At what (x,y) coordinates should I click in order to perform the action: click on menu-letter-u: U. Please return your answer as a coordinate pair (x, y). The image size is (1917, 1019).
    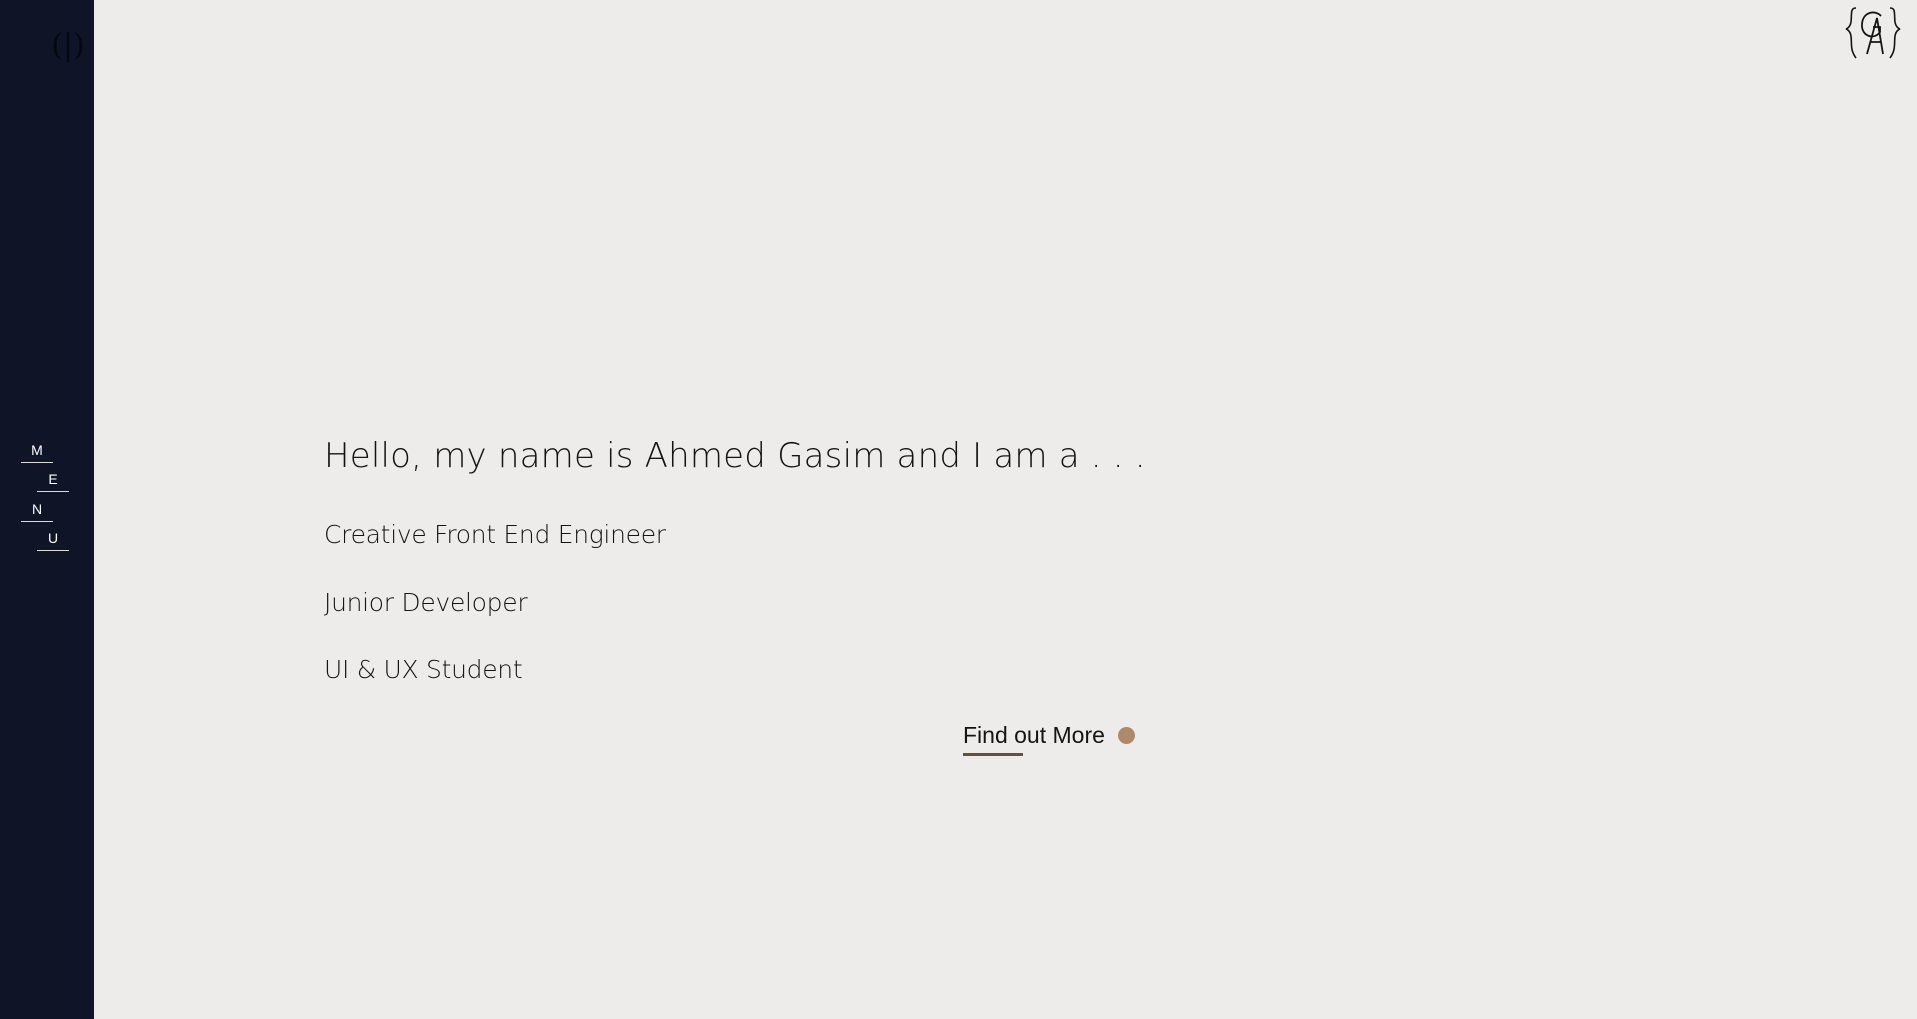
    Looking at the image, I should click on (53, 539).